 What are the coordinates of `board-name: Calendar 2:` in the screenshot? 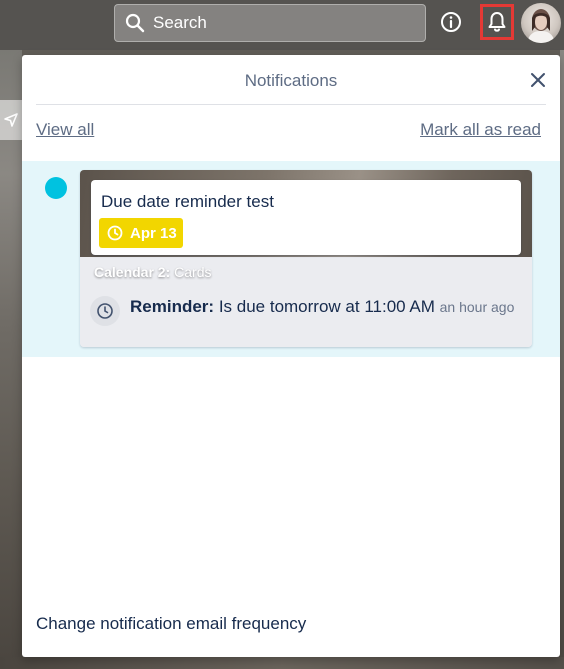 It's located at (132, 272).